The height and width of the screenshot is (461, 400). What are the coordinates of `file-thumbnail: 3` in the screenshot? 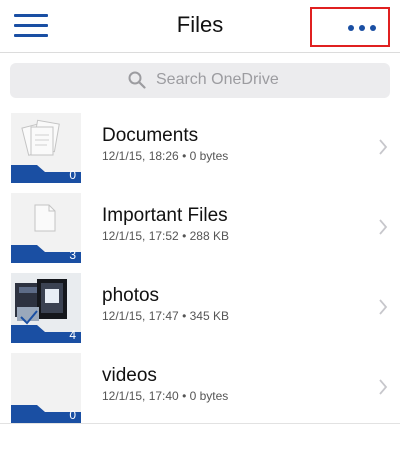 It's located at (46, 228).